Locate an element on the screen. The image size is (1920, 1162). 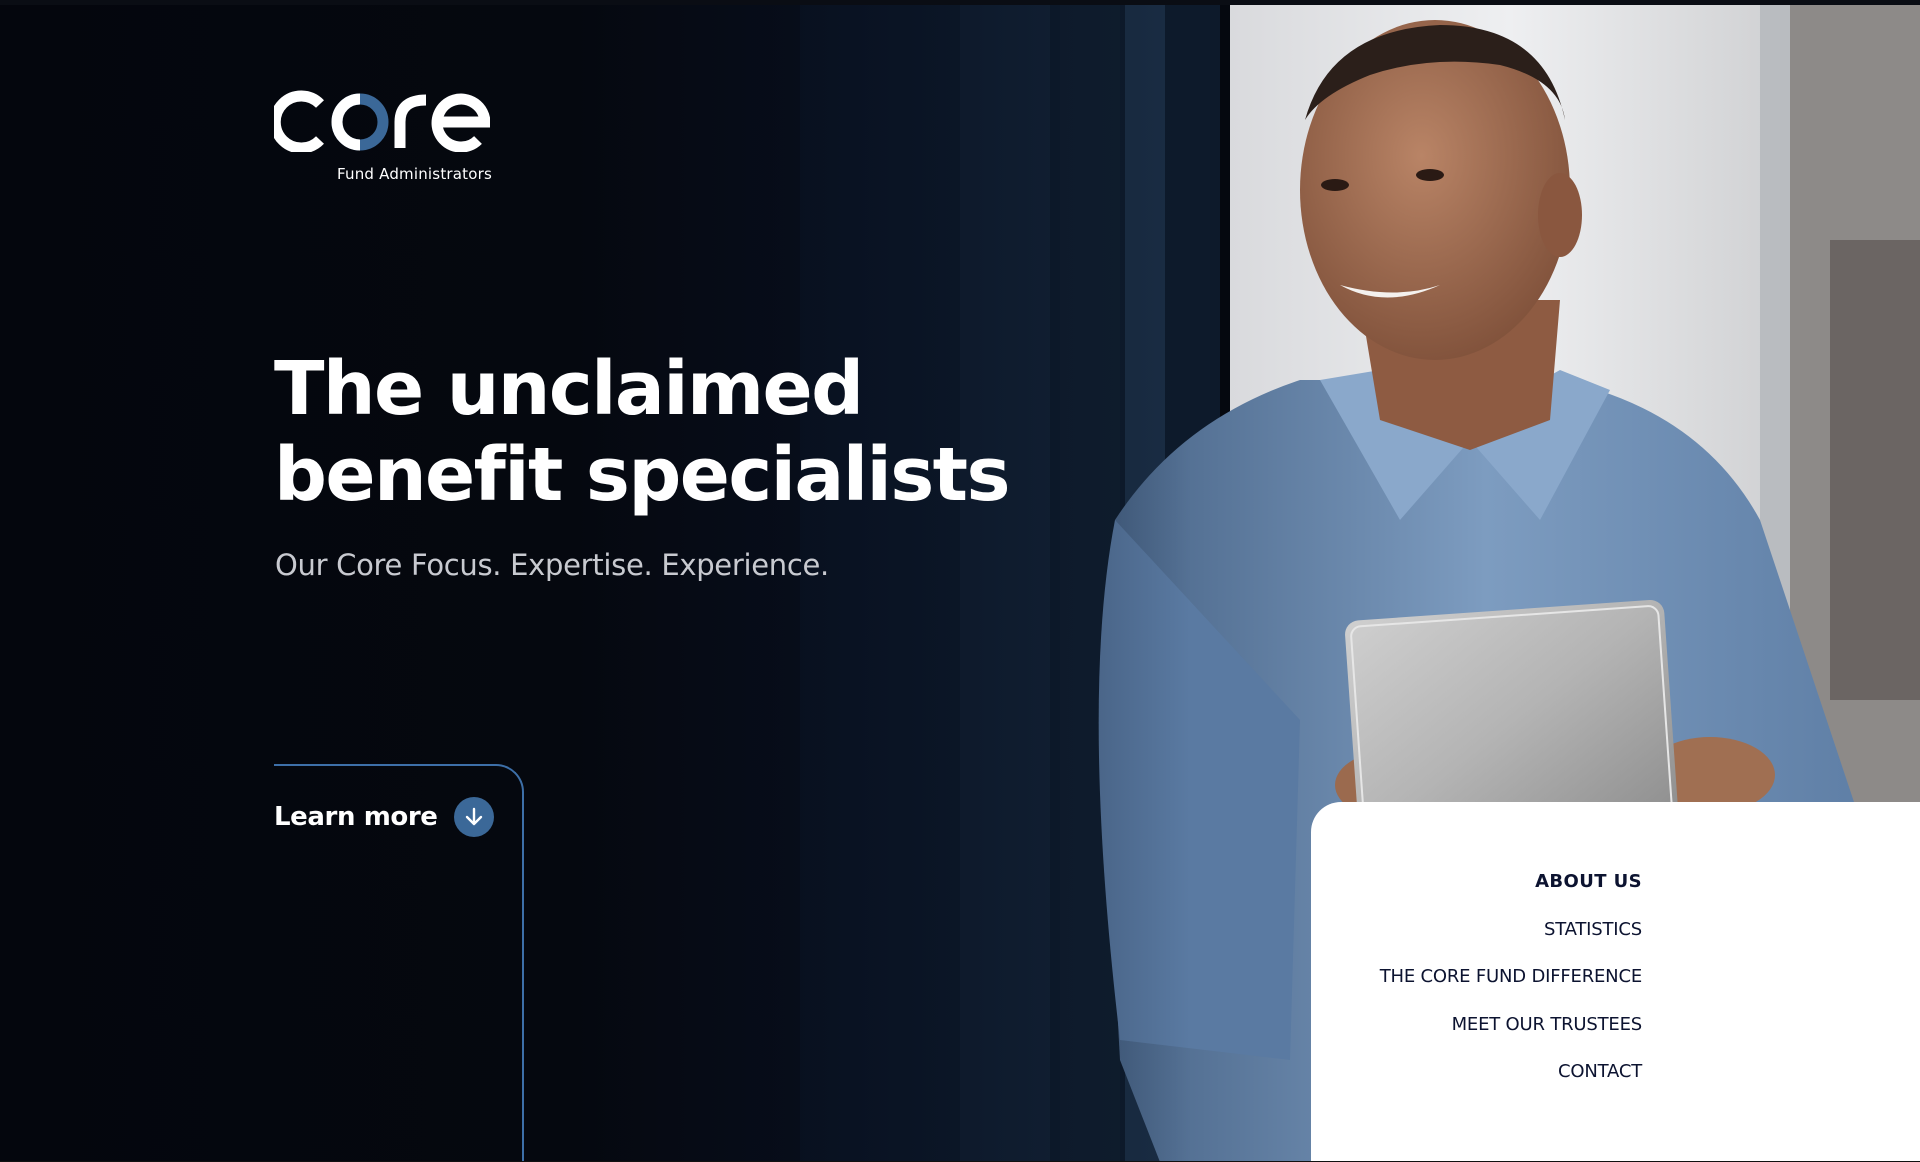
nav-link-core-fund-difference: THE CORE FUND DIFFERENCE is located at coordinates (1511, 976).